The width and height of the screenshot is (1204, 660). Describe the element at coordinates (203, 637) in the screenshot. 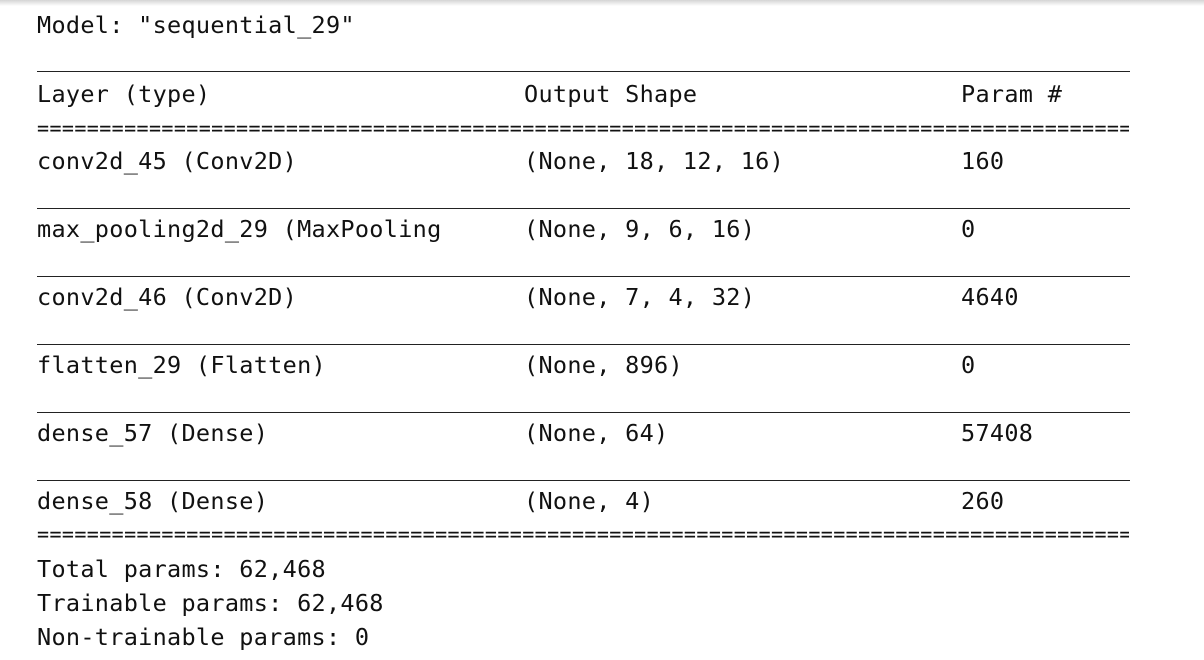

I see `non-trainable-params: Non-trainable params: 0` at that location.